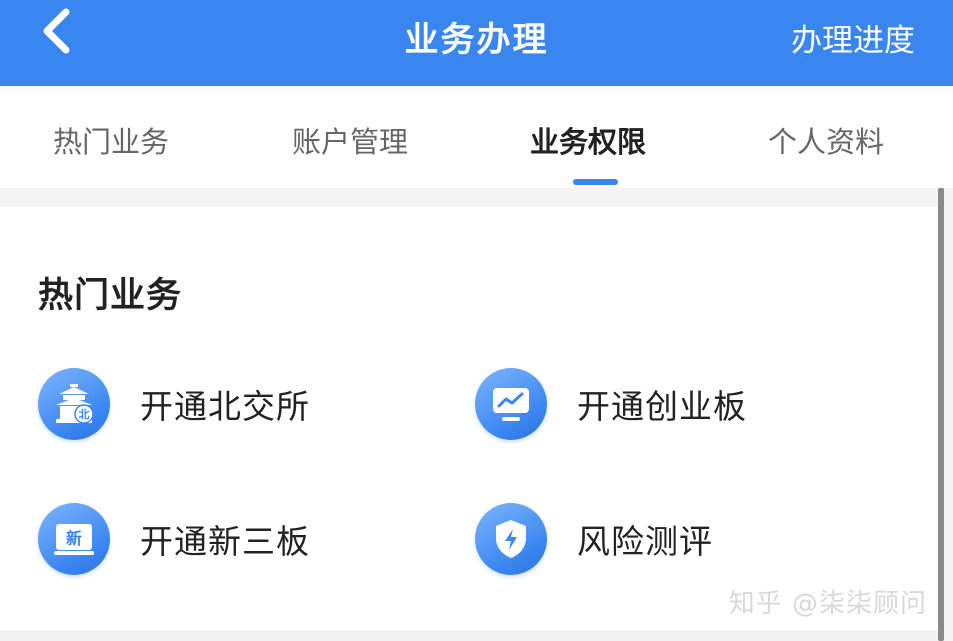  I want to click on active-tab-indicator, so click(595, 182).